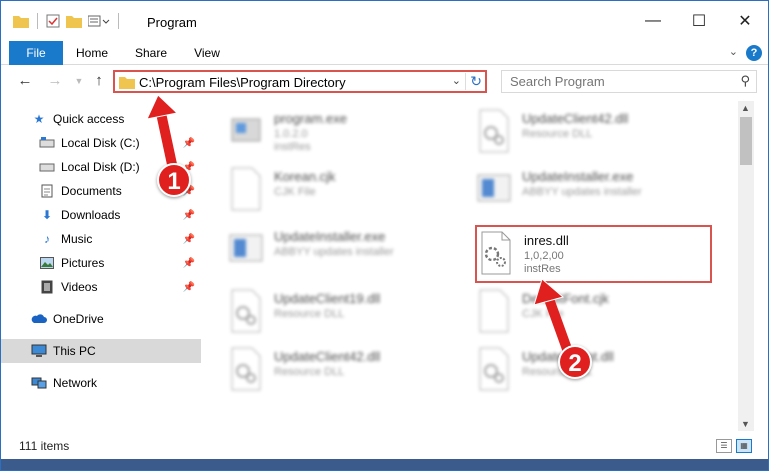  I want to click on properties-icon, so click(53, 21).